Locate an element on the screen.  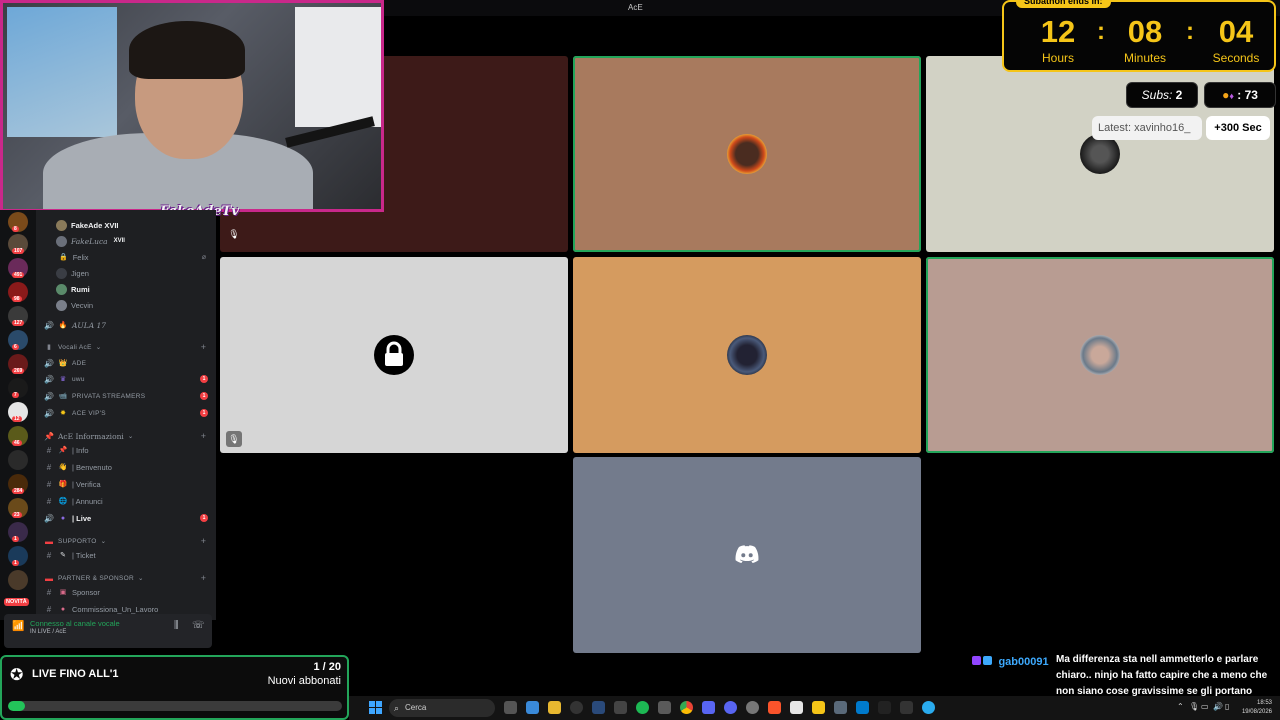
disconnect-icon: ☏ is located at coordinates (198, 625).